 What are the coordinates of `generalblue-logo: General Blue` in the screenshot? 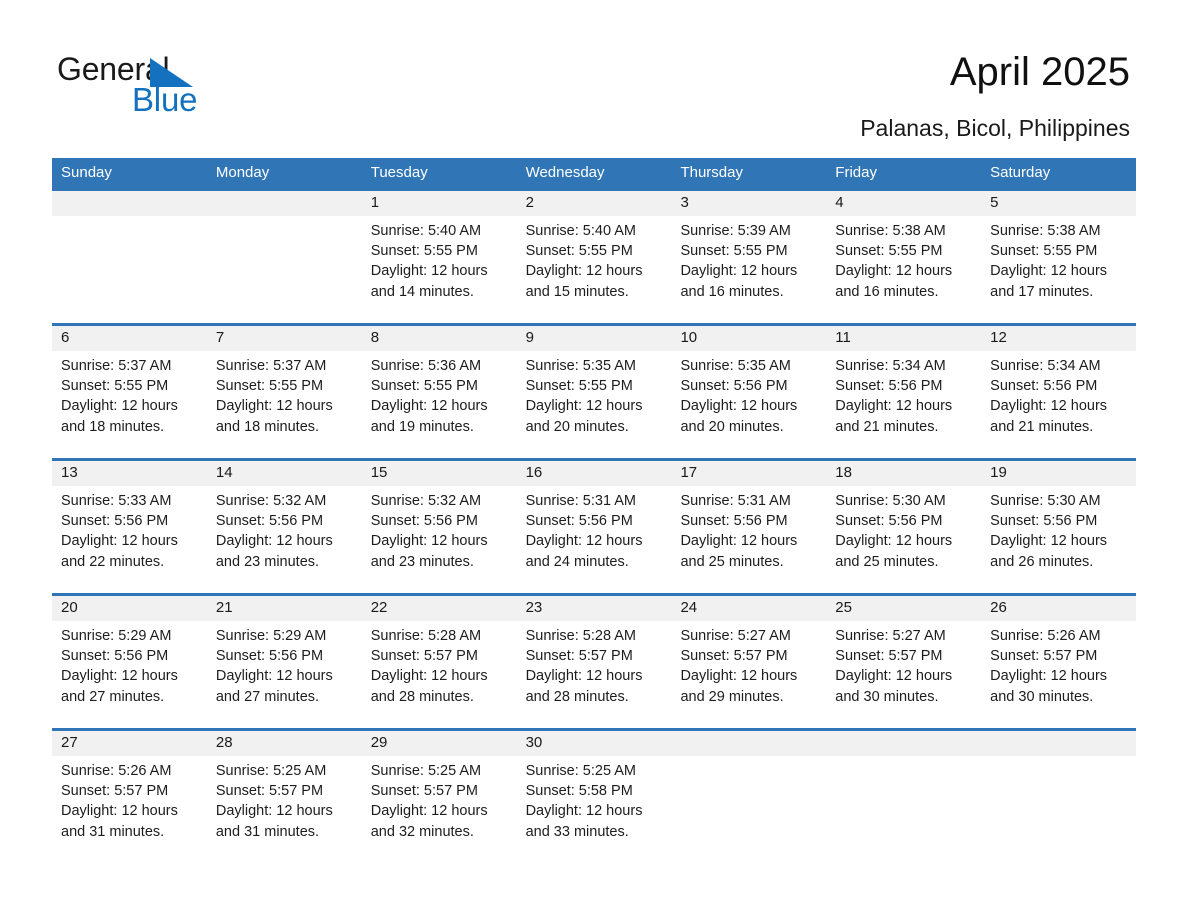 It's located at (187, 88).